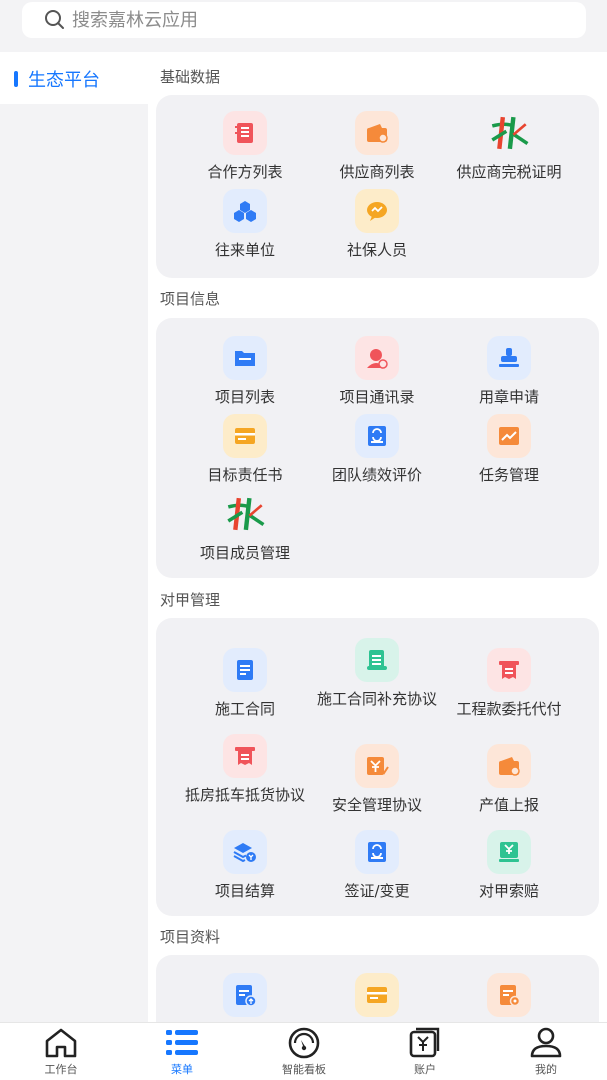 The image size is (607, 1080). I want to click on section-card-basic-data: 合作方列表 供应商列表 供应商完税证明 往来单位 社保人员, so click(377, 186).